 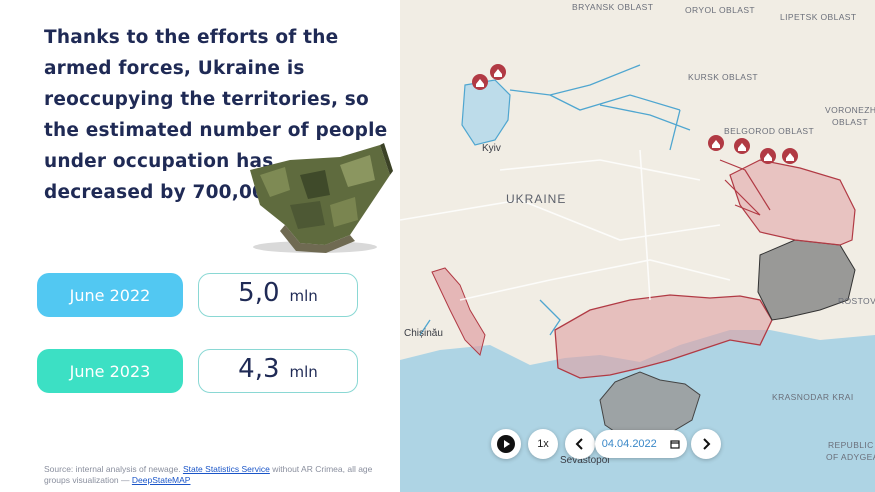 What do you see at coordinates (720, 10) in the screenshot?
I see `label-oryol: ORYOL OBLAST` at bounding box center [720, 10].